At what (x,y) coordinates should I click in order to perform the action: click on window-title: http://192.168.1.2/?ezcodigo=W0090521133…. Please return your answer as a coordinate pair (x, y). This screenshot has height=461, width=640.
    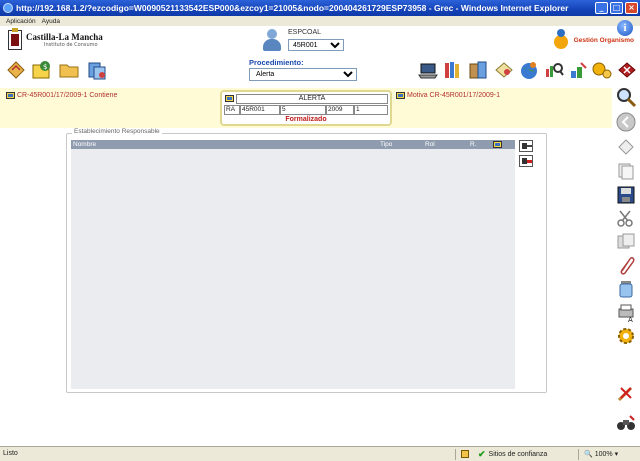
    Looking at the image, I should click on (292, 8).